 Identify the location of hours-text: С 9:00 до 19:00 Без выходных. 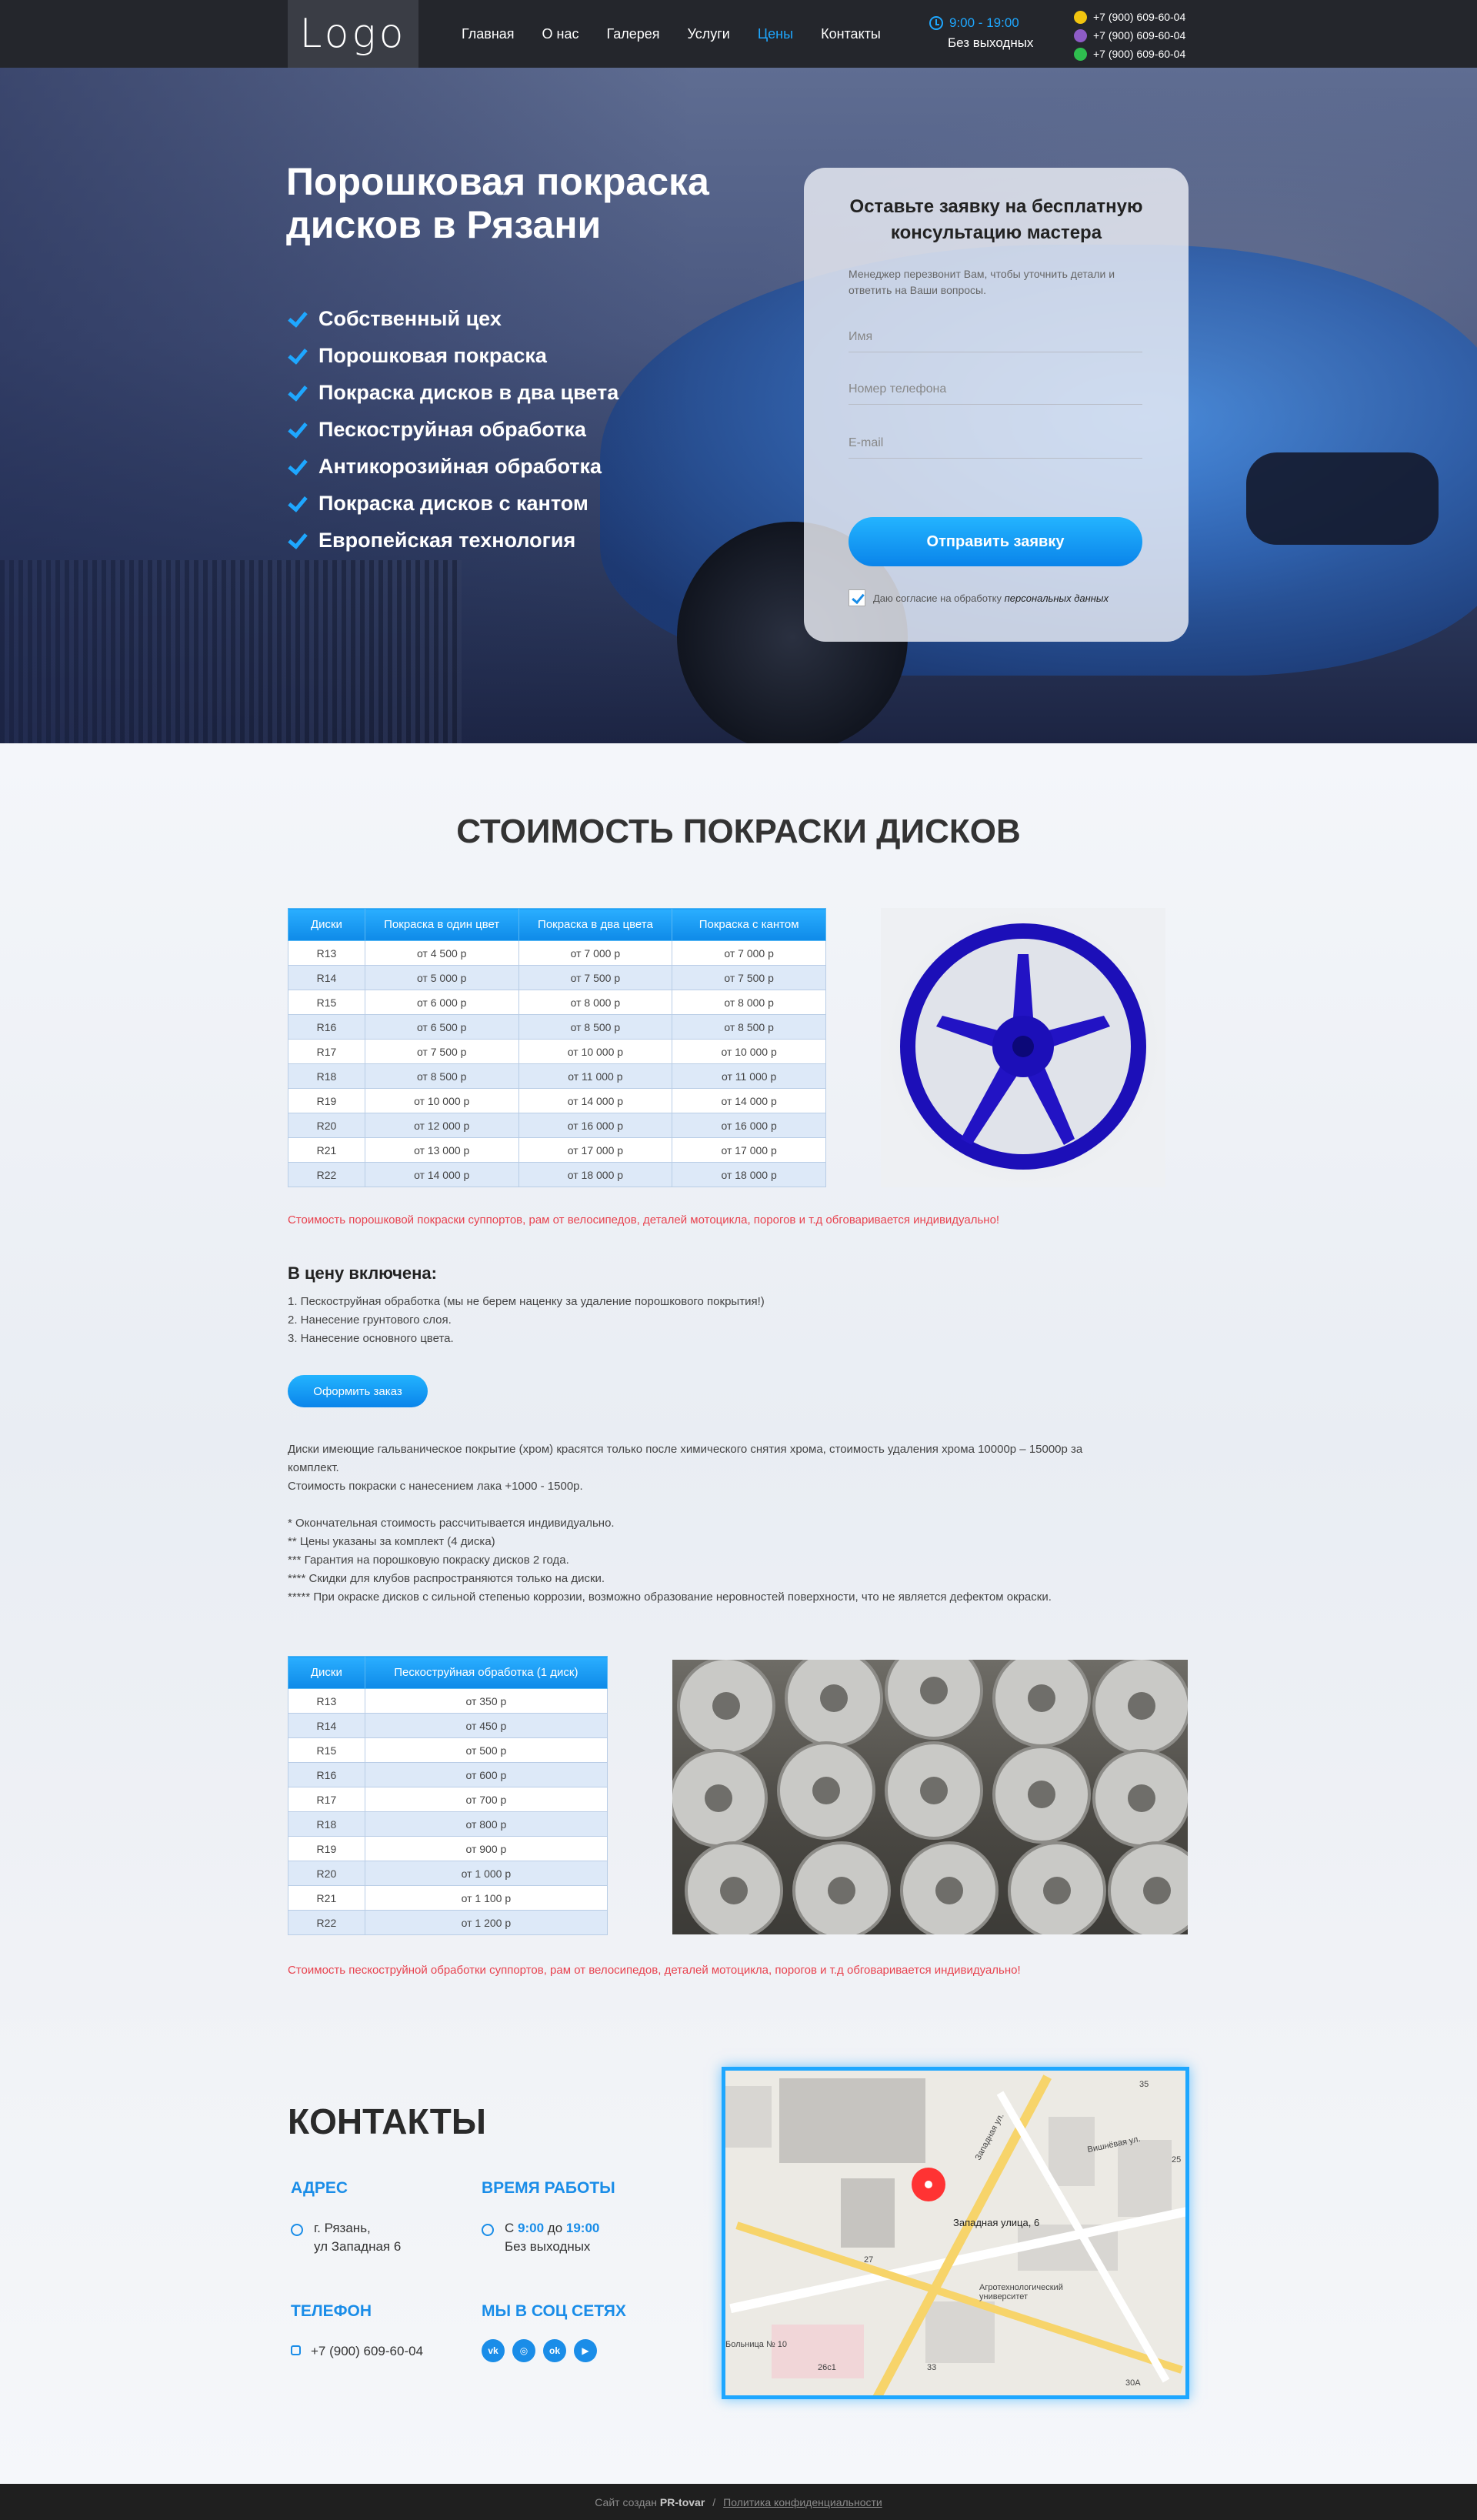
(552, 2237).